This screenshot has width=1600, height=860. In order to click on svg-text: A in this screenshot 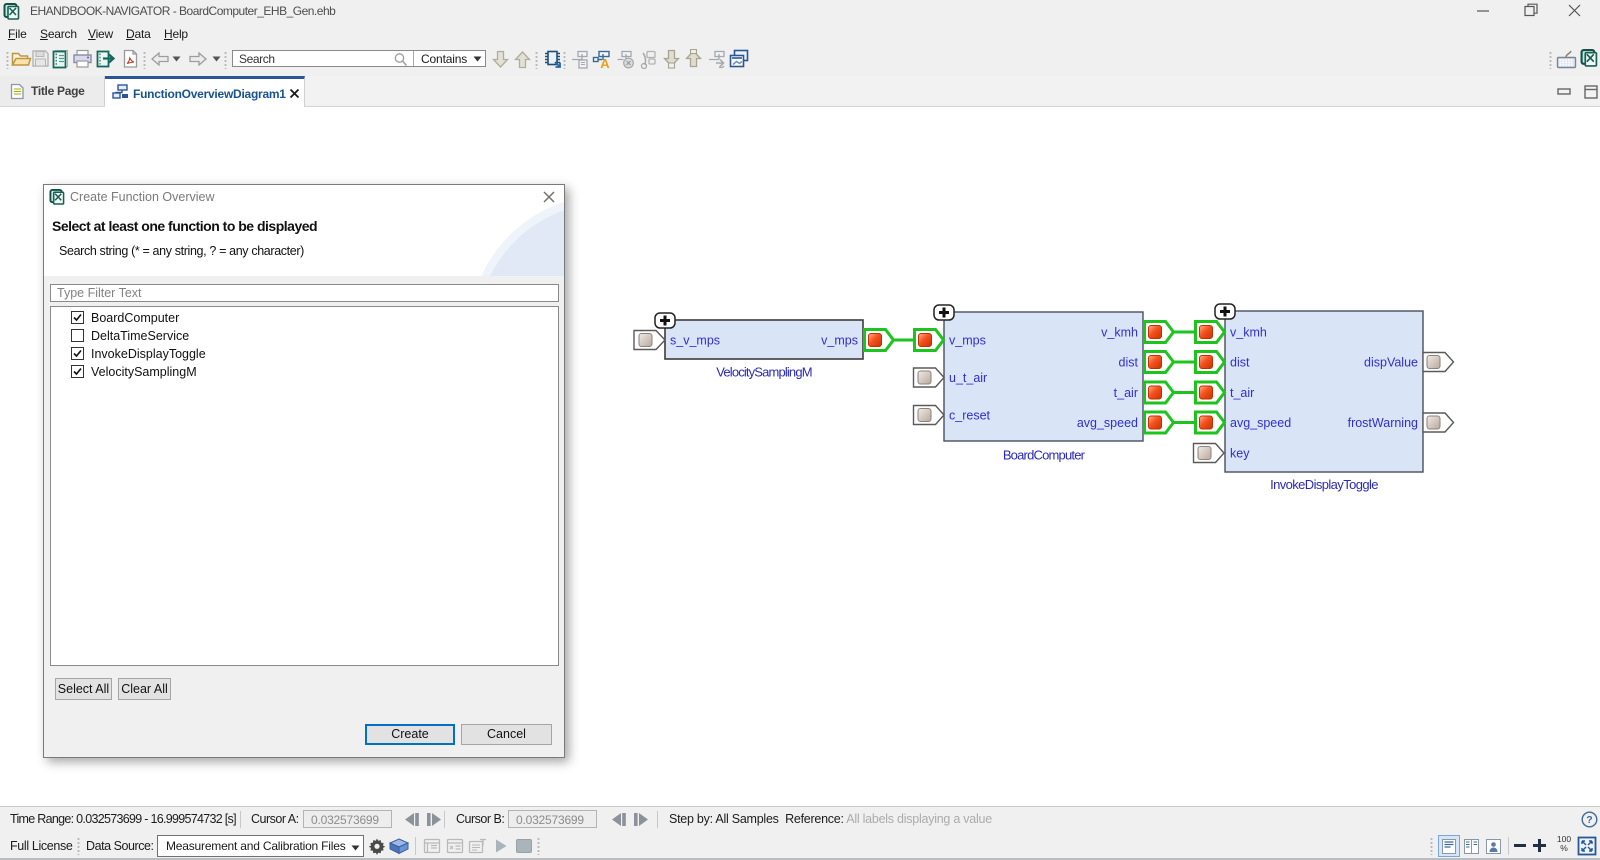, I will do `click(605, 62)`.